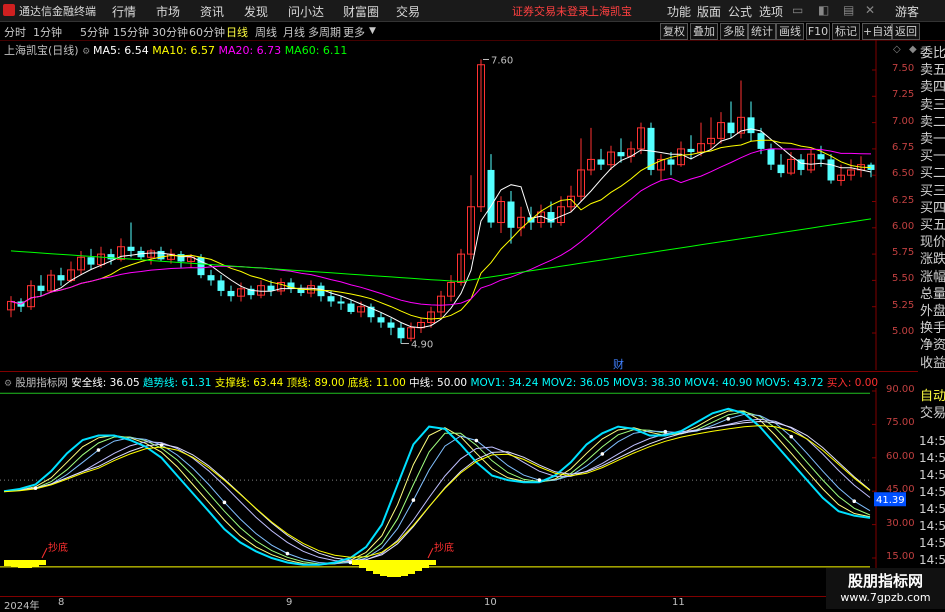 The height and width of the screenshot is (612, 945). I want to click on menu-item-news: 资讯, so click(212, 11).